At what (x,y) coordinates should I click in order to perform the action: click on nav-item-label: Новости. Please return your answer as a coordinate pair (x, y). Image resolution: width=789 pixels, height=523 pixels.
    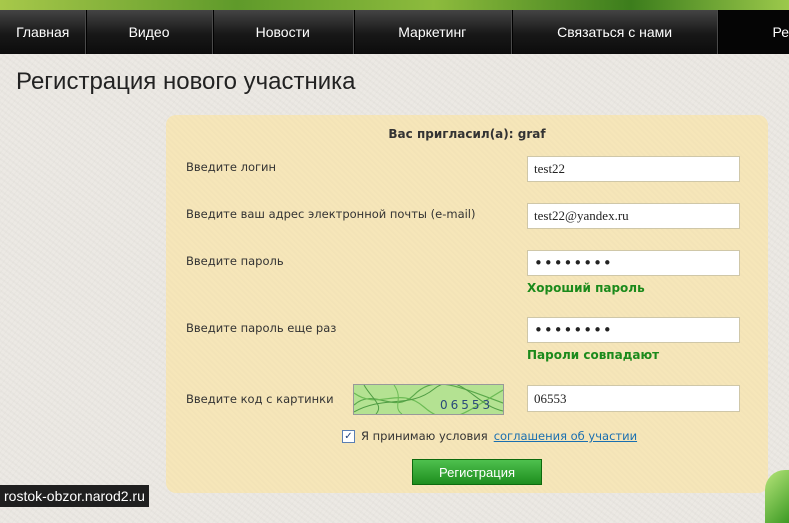
    Looking at the image, I should click on (282, 32).